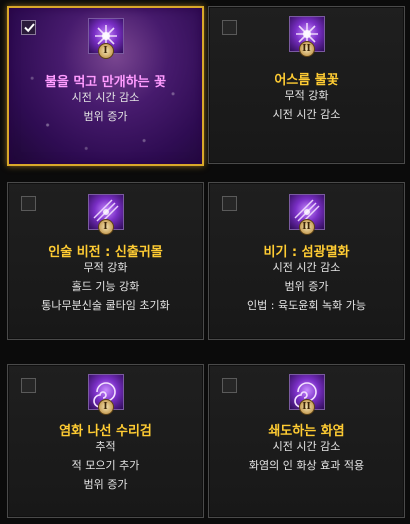 This screenshot has height=524, width=410. What do you see at coordinates (105, 86) in the screenshot?
I see `tripod-card-1: I 불을 먹고 만개하는 꽃 시전 시간 감소 범위 증가` at bounding box center [105, 86].